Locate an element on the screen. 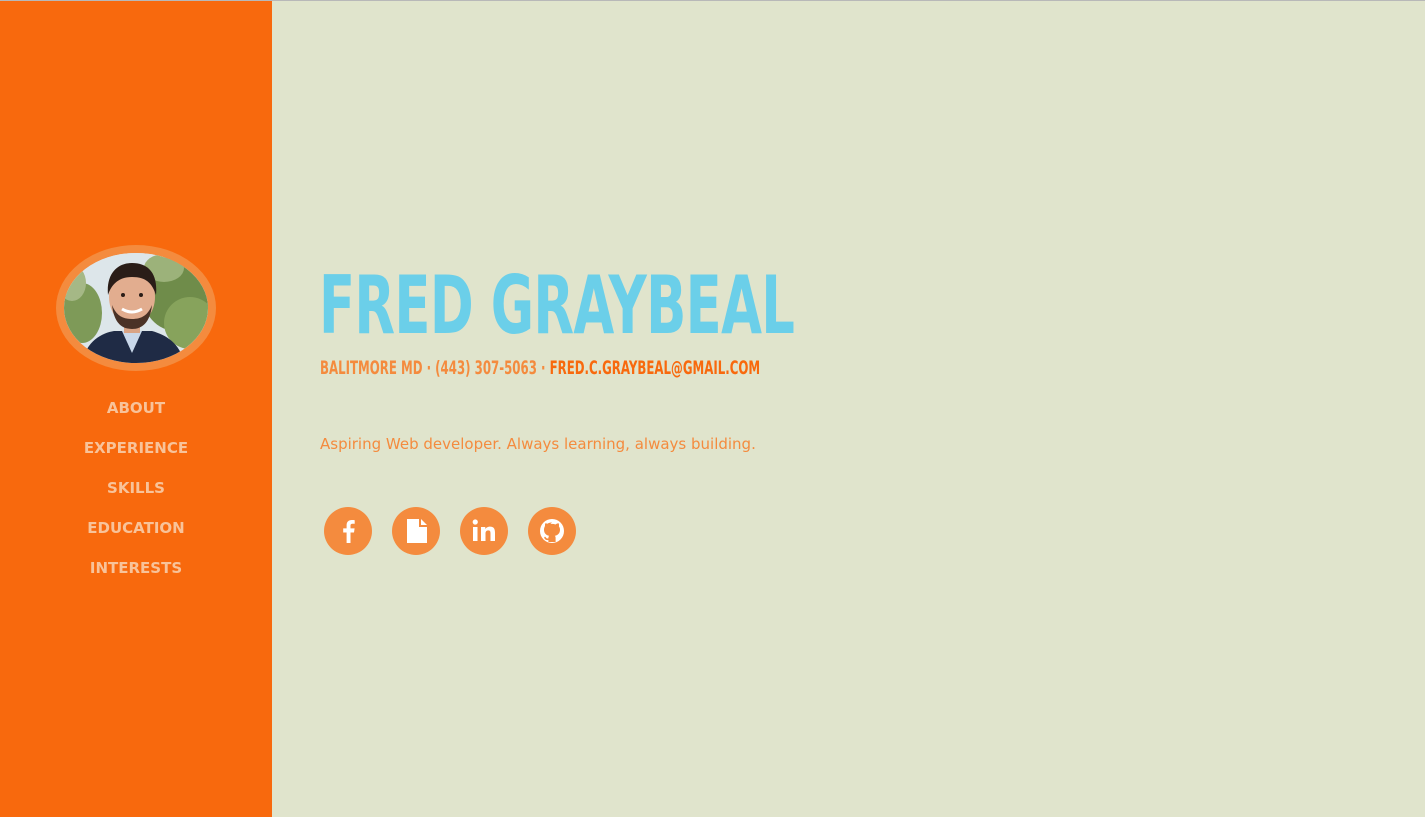 This screenshot has width=1425, height=817. nav-link-skills: SKILLS is located at coordinates (136, 488).